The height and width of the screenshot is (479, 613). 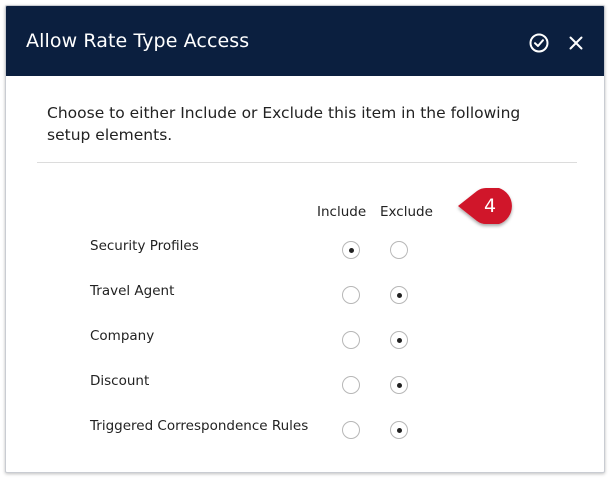 I want to click on save-button, so click(x=539, y=43).